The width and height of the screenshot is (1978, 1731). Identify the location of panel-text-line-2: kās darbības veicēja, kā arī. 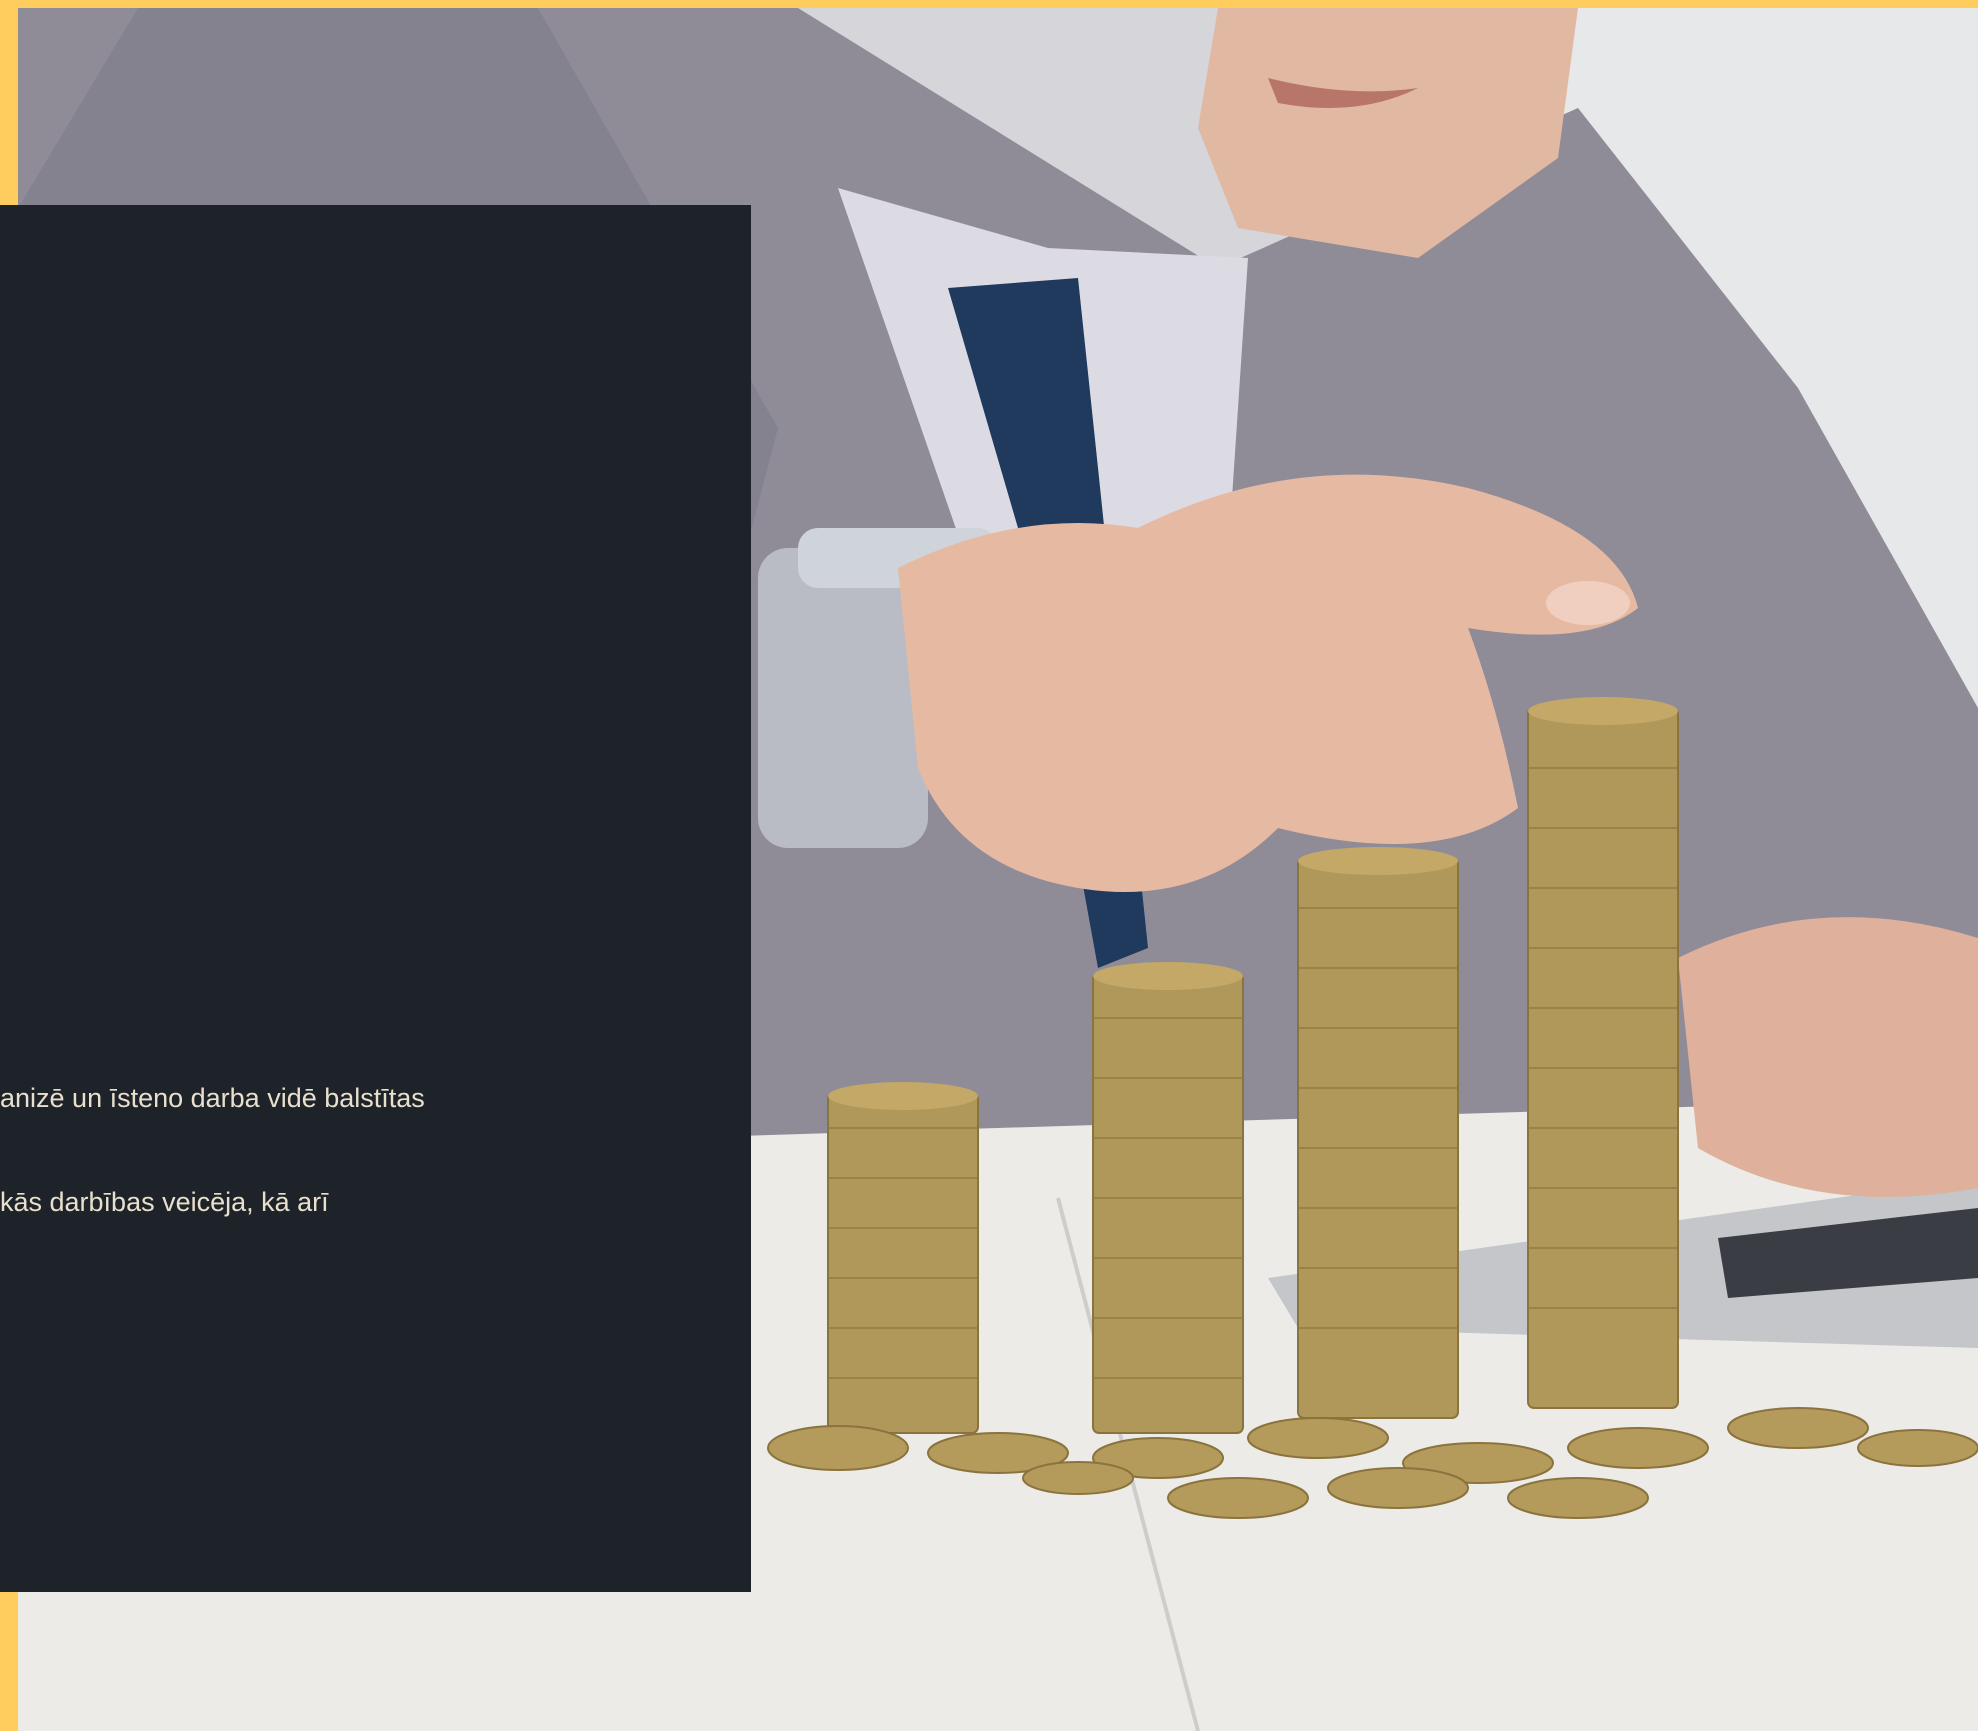
(164, 1202).